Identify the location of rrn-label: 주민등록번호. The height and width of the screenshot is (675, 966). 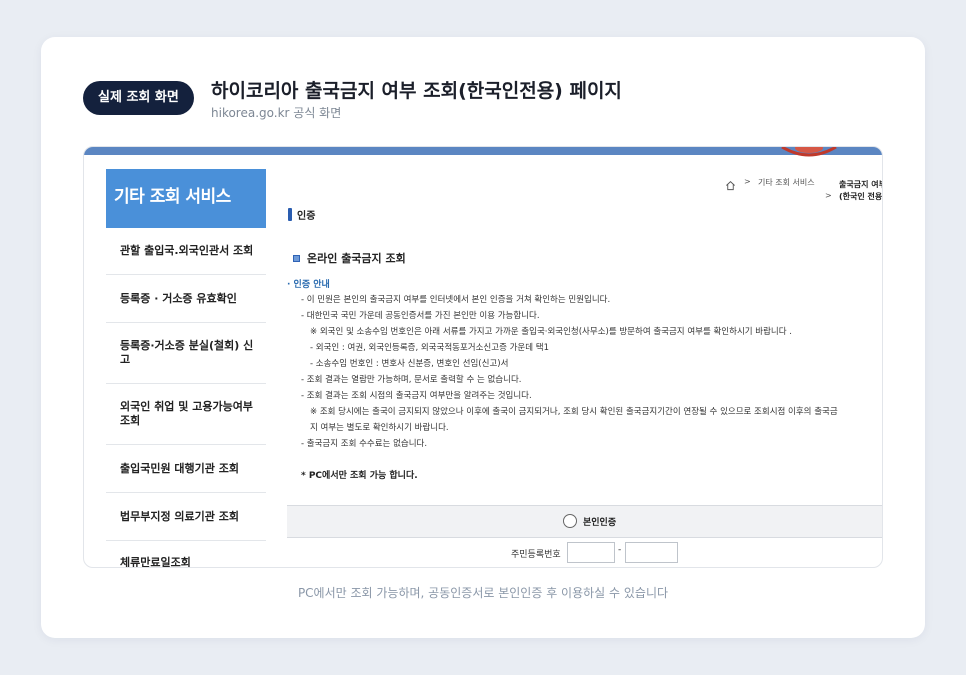
(536, 555).